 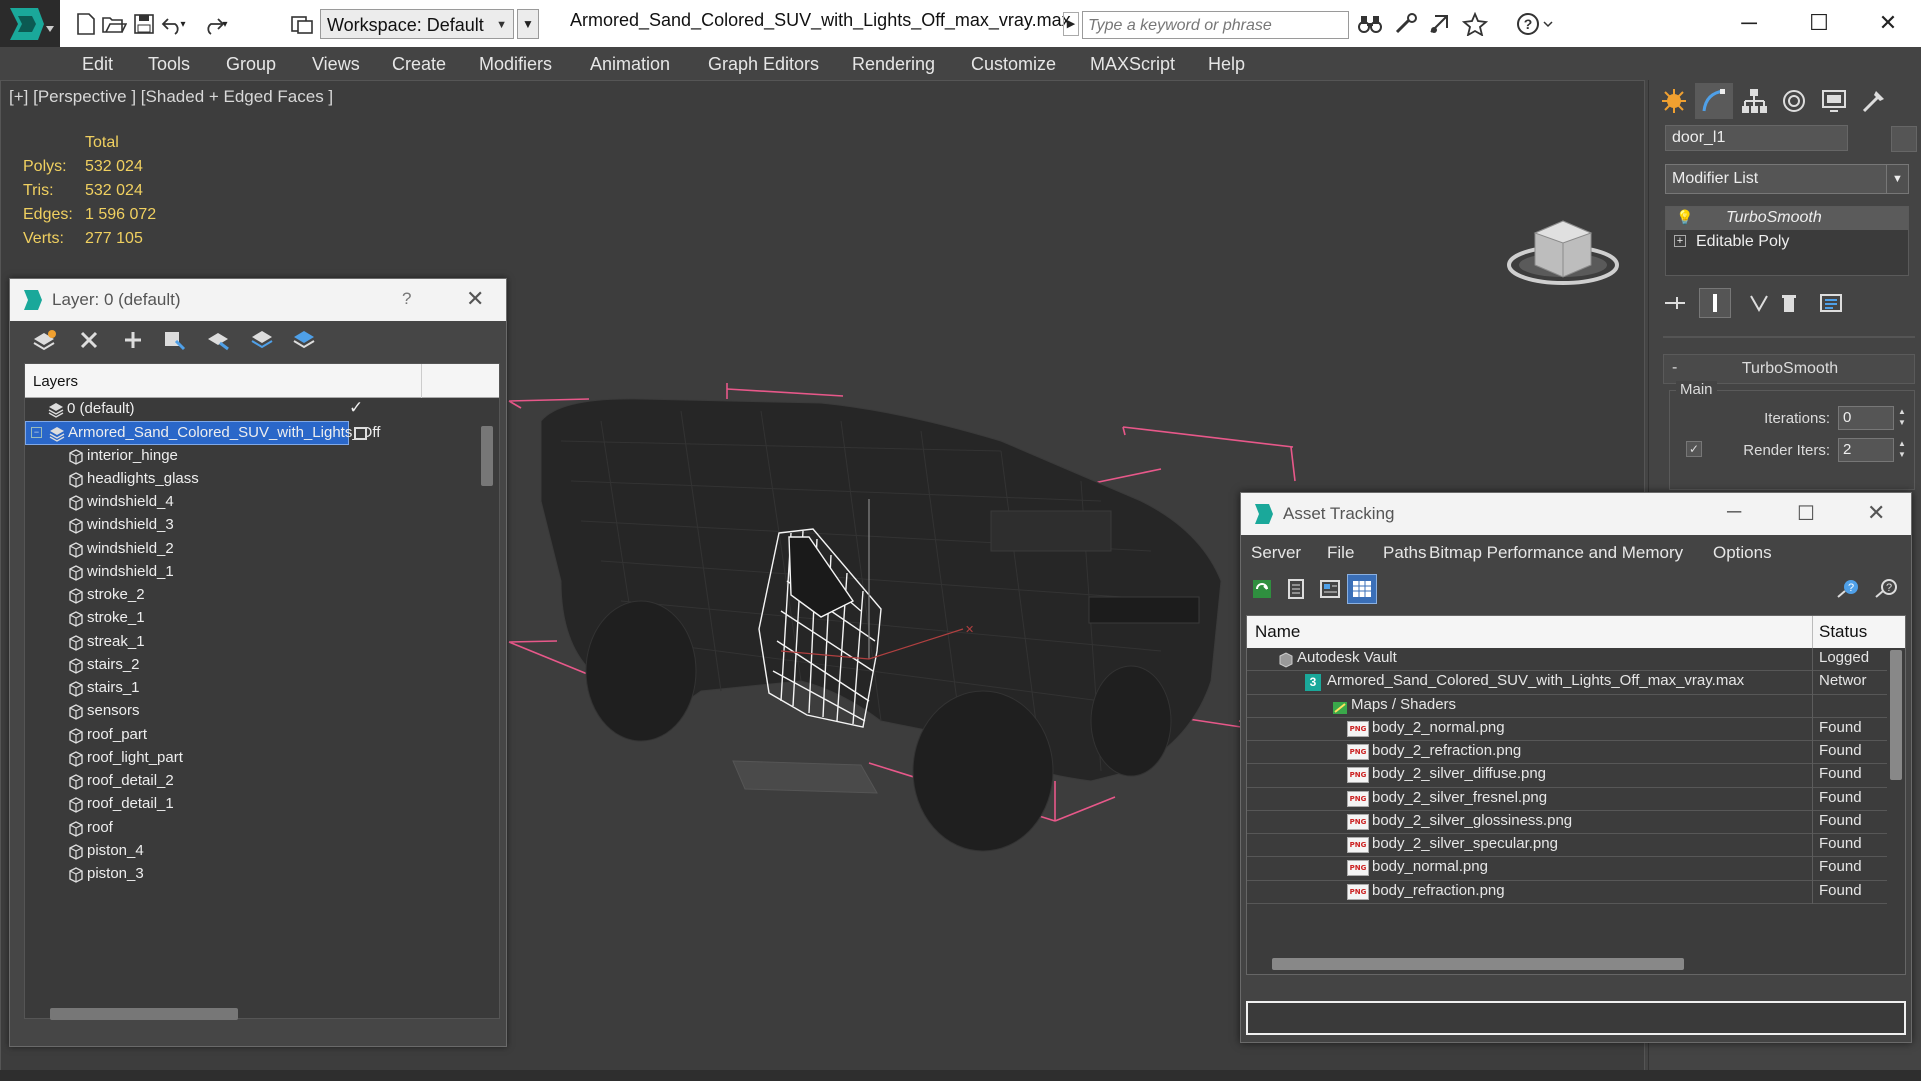 What do you see at coordinates (262, 1014) in the screenshot?
I see `layer-horizontal-scrollbar` at bounding box center [262, 1014].